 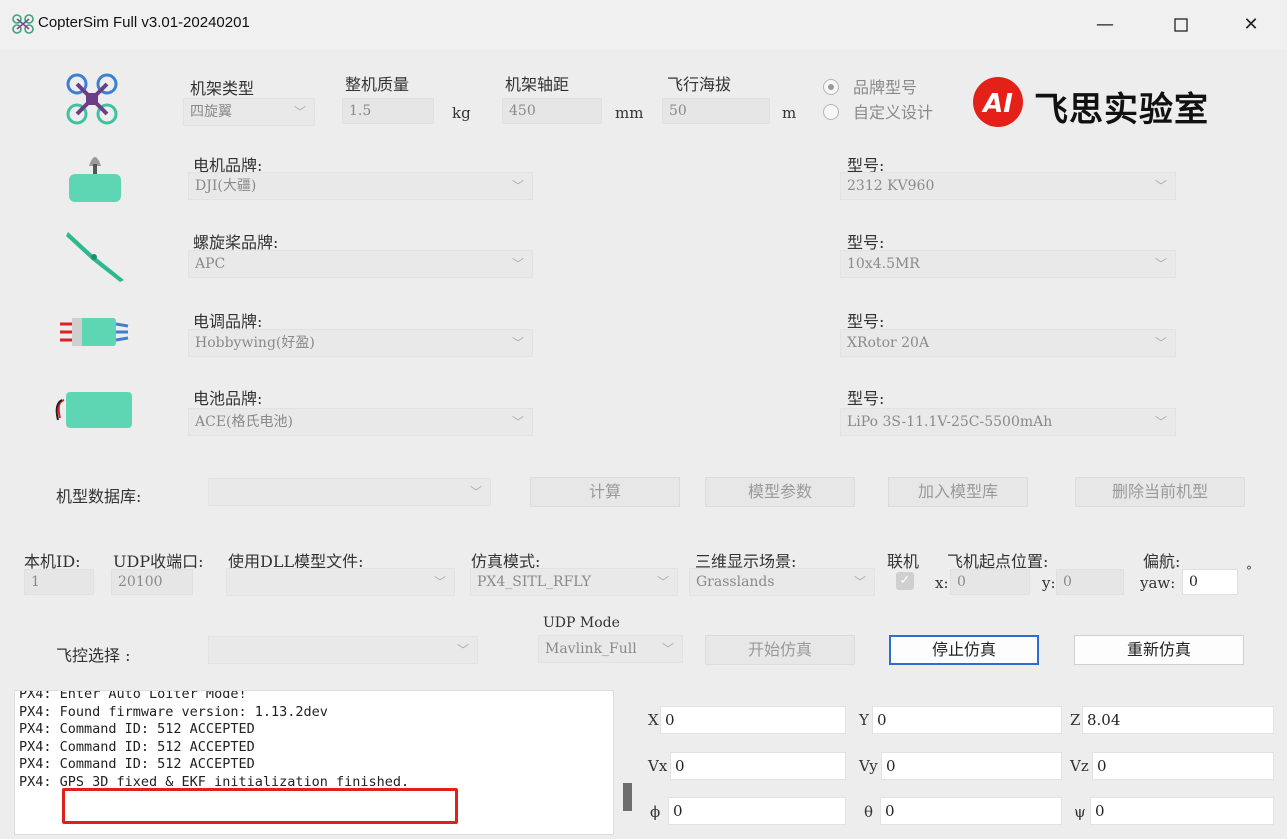 What do you see at coordinates (1049, 583) in the screenshot?
I see `y-label: y:` at bounding box center [1049, 583].